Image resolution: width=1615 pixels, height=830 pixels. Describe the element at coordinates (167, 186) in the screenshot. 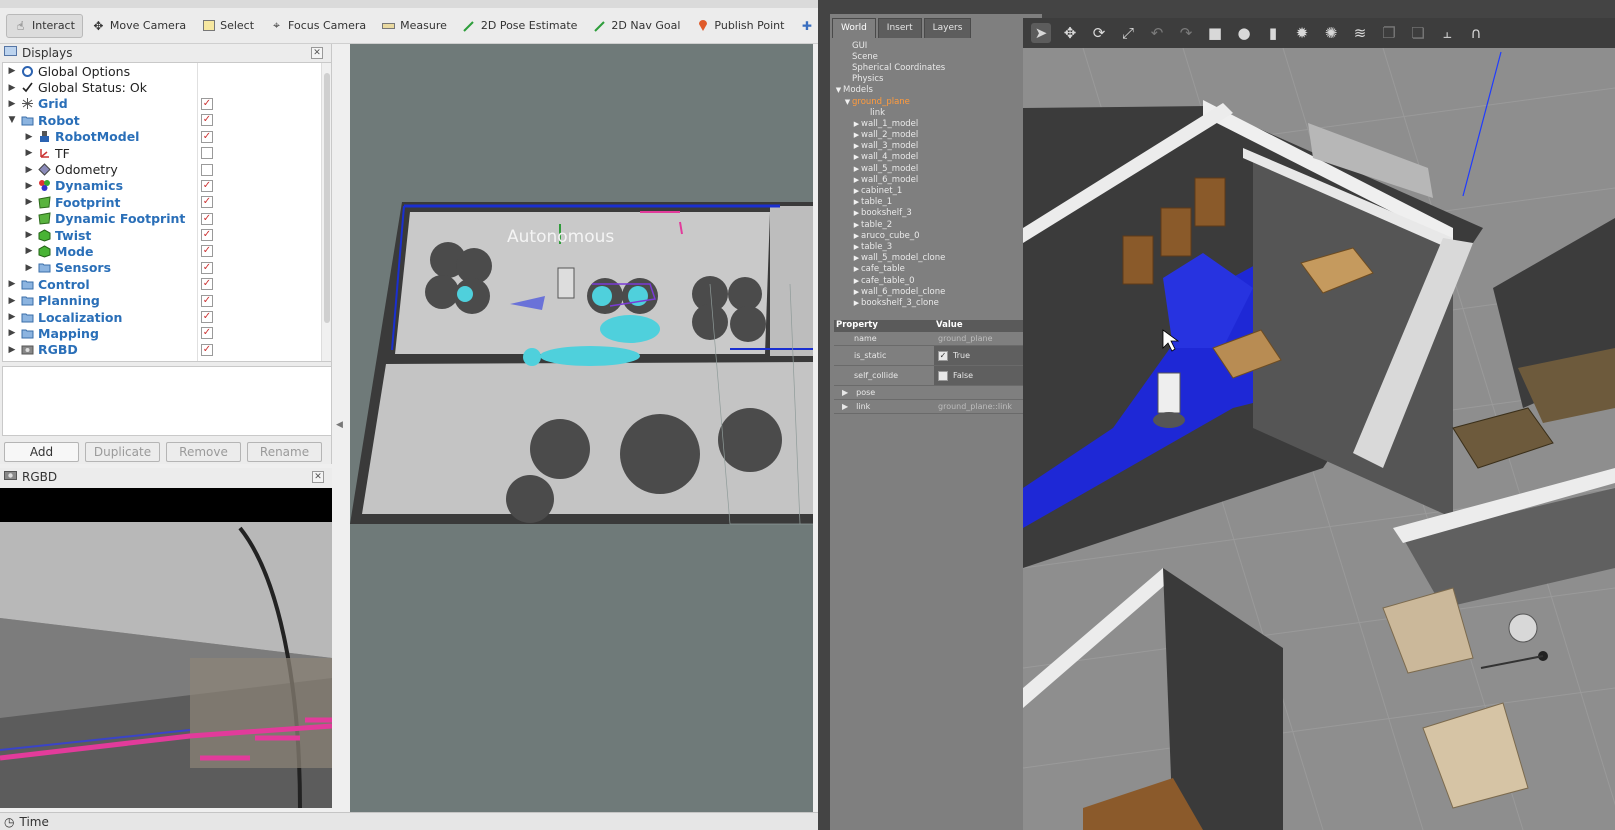

I see `display-item-dynamics: ▶ Dynamics ✓` at that location.